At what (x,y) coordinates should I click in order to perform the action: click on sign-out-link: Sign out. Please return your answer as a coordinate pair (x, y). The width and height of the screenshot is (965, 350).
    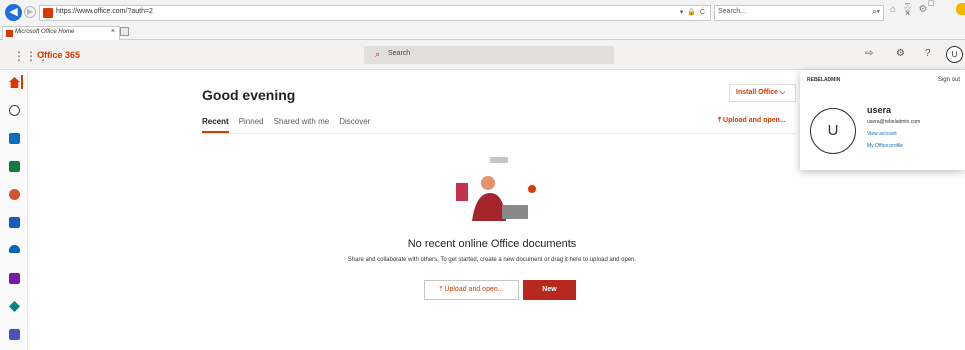
    Looking at the image, I should click on (949, 80).